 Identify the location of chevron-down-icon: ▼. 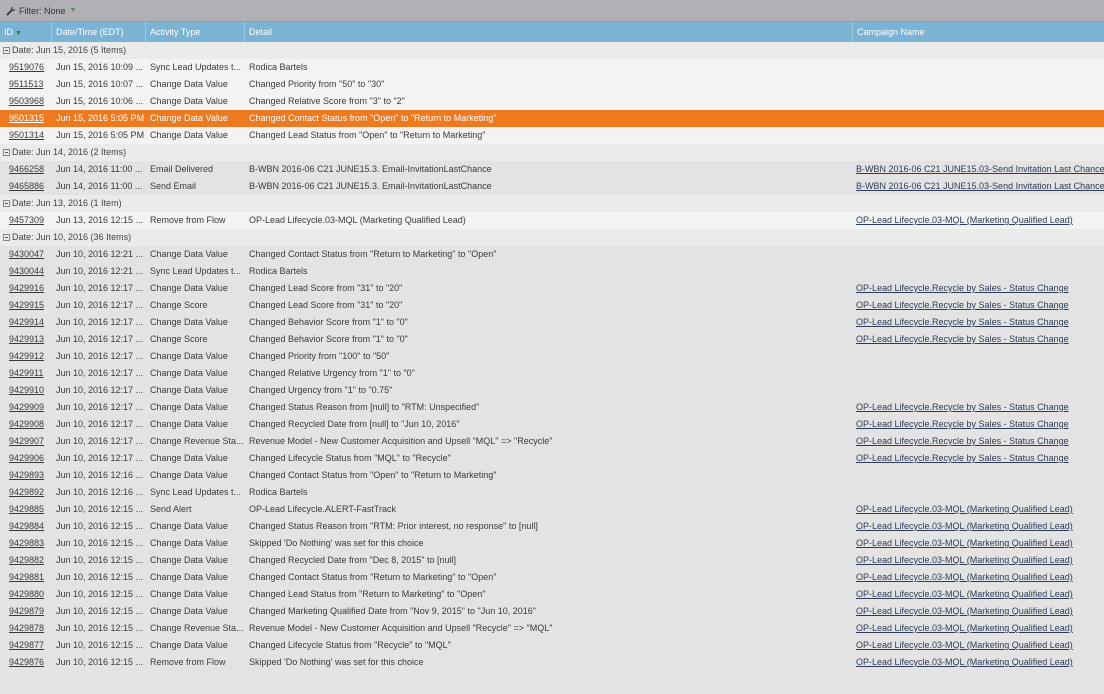
(73, 10).